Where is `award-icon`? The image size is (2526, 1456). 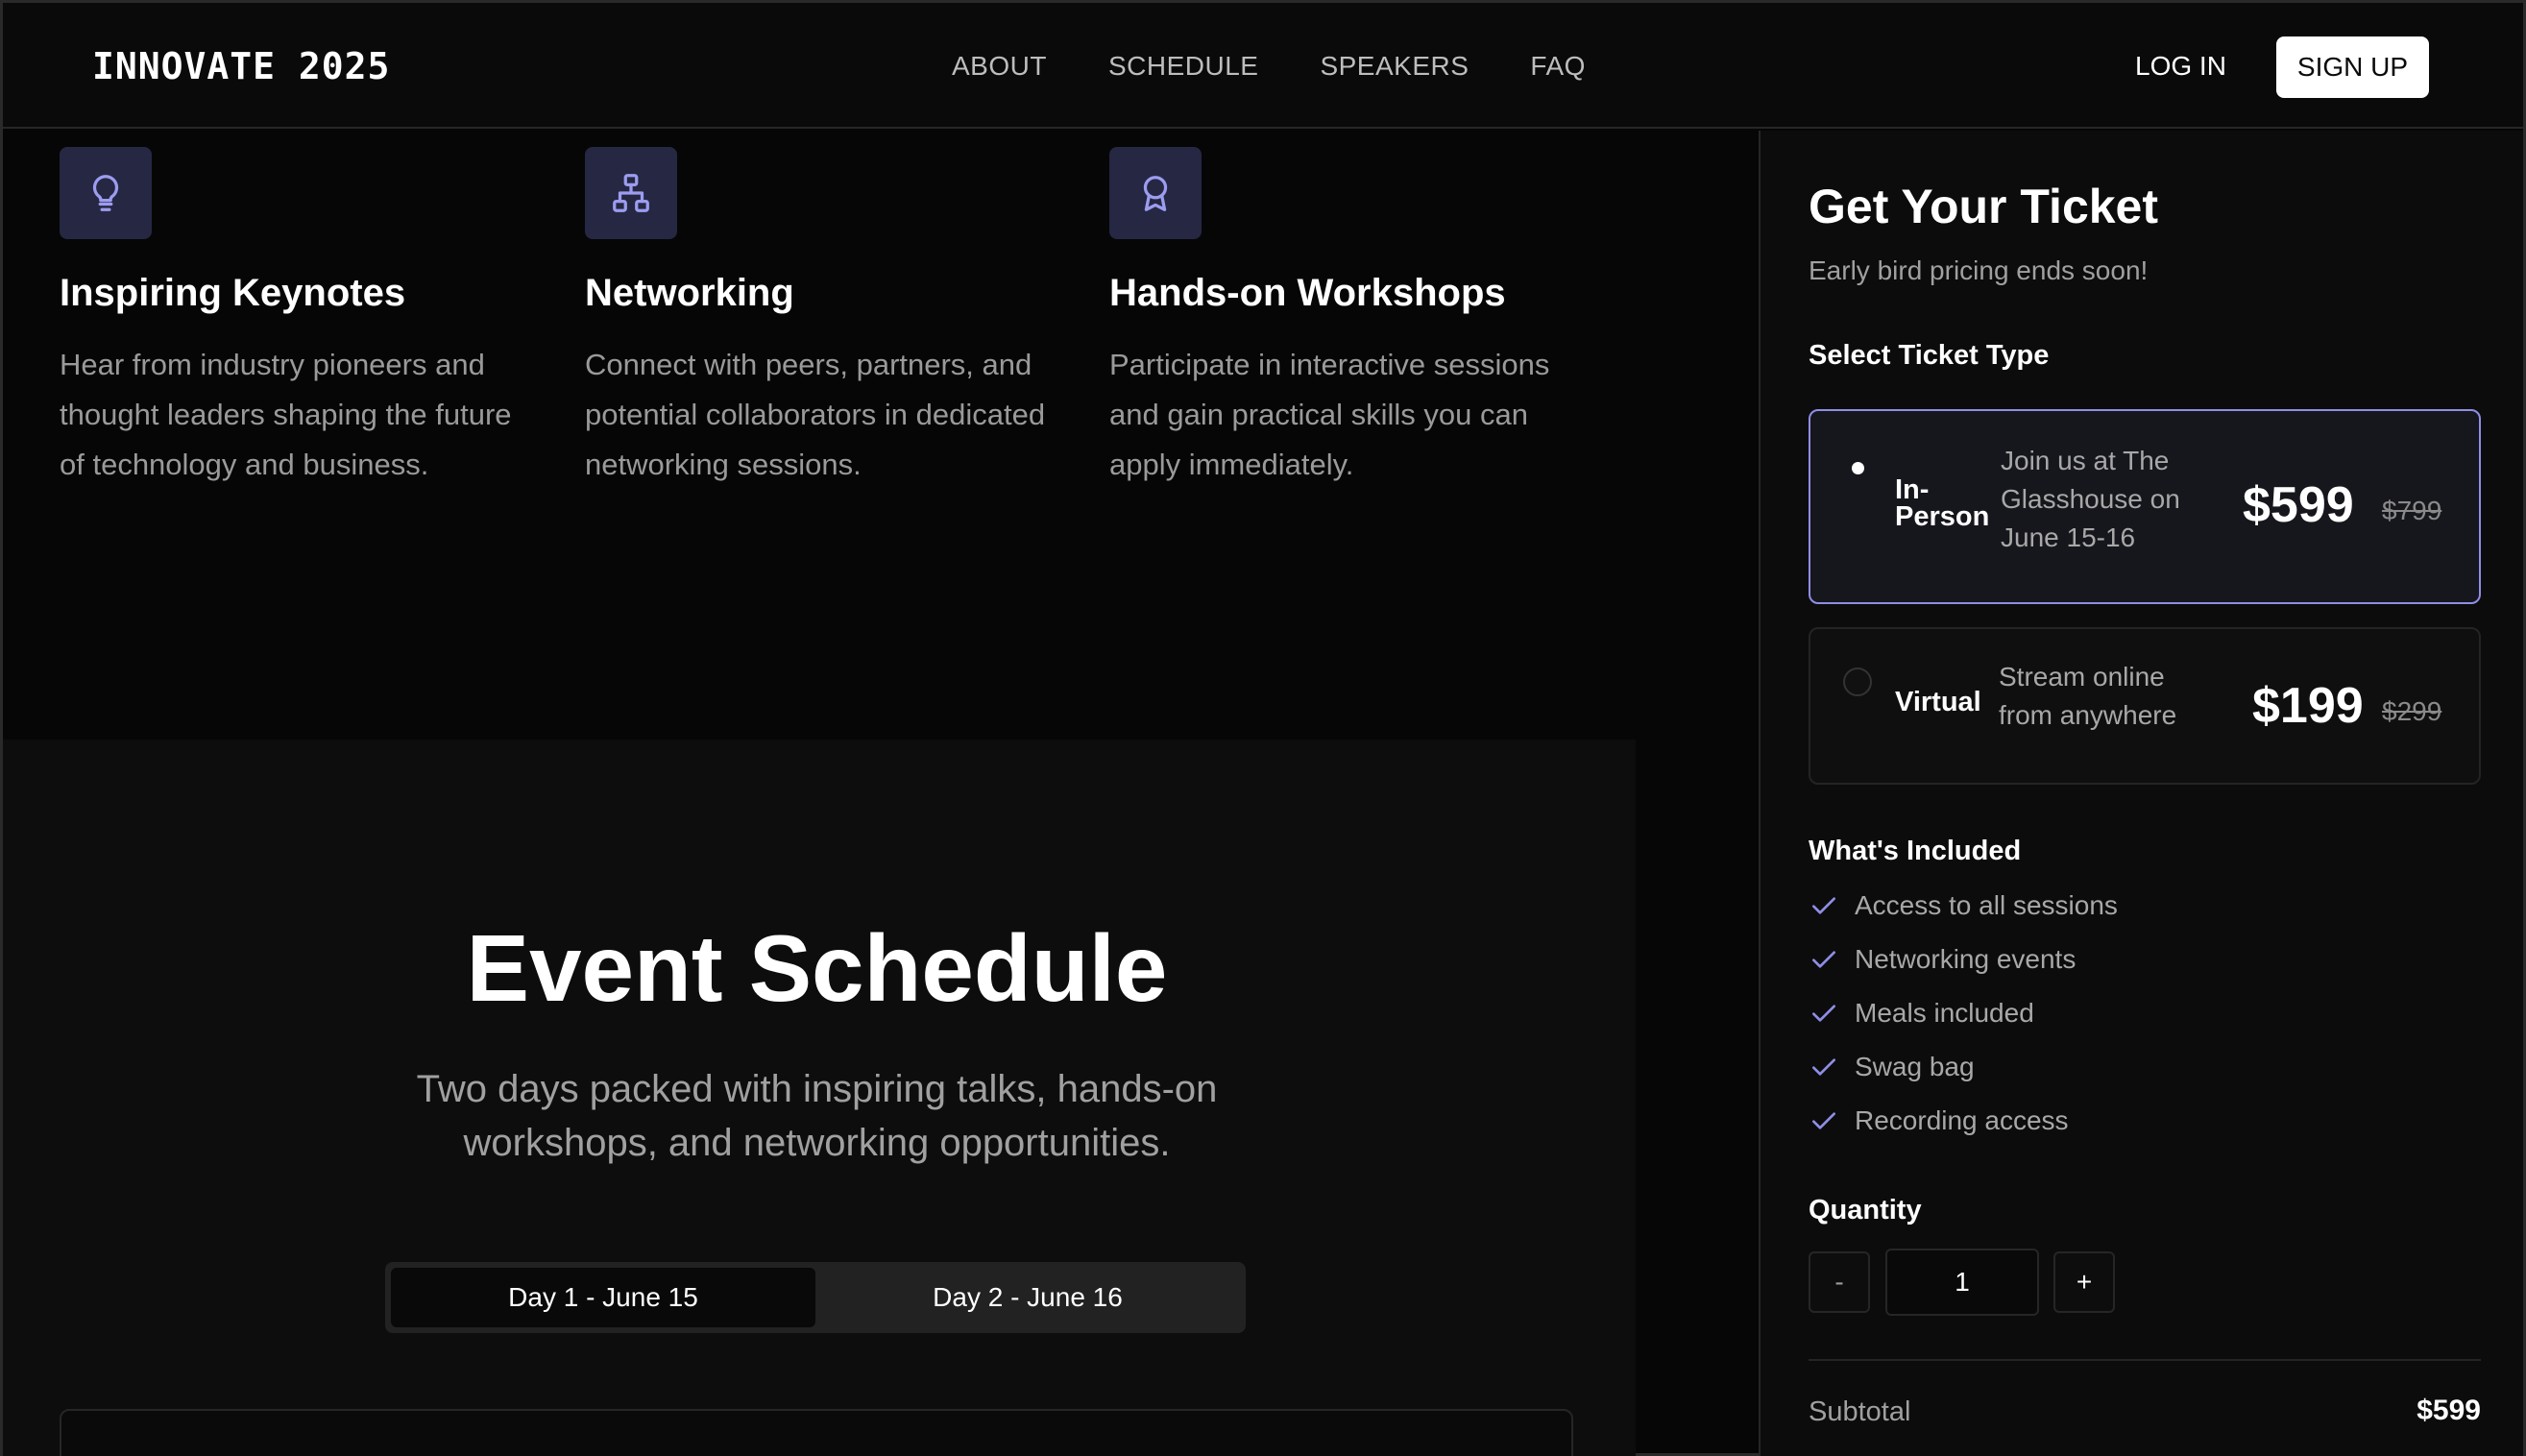 award-icon is located at coordinates (1156, 193).